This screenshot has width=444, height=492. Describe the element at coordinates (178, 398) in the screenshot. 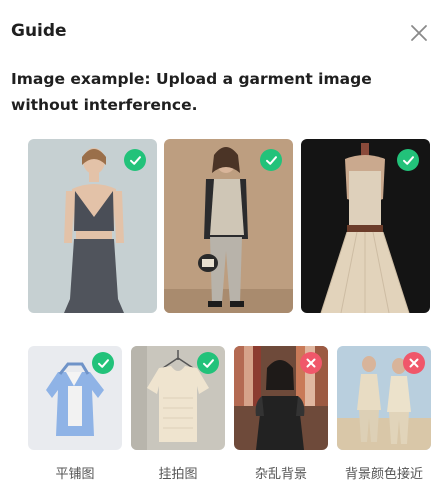

I see `example-image-hanging` at that location.